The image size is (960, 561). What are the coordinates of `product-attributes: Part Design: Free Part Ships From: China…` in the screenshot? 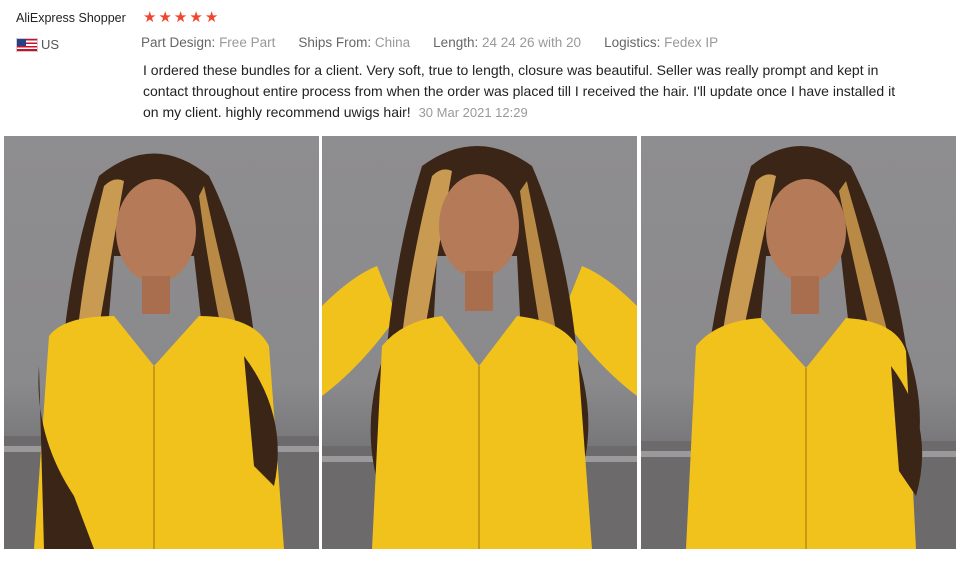 It's located at (441, 42).